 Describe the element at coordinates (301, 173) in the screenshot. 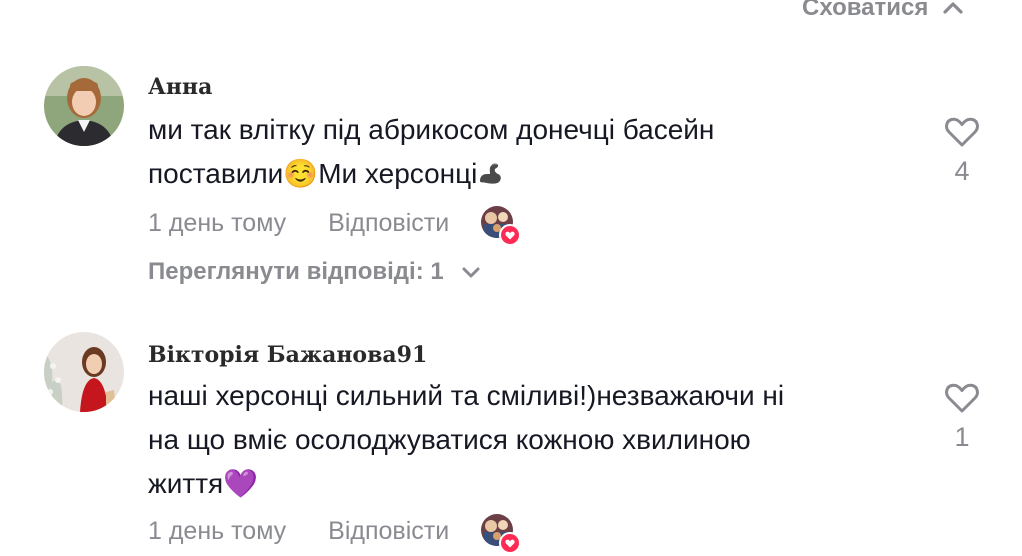

I see `smiling-face-emoji: ☺️` at that location.